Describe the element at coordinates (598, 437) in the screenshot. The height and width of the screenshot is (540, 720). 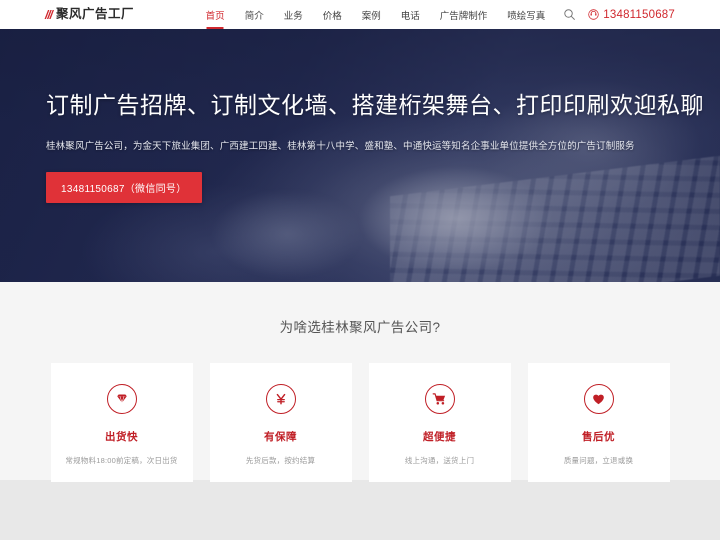
I see `feature-card-title: 售后优` at that location.